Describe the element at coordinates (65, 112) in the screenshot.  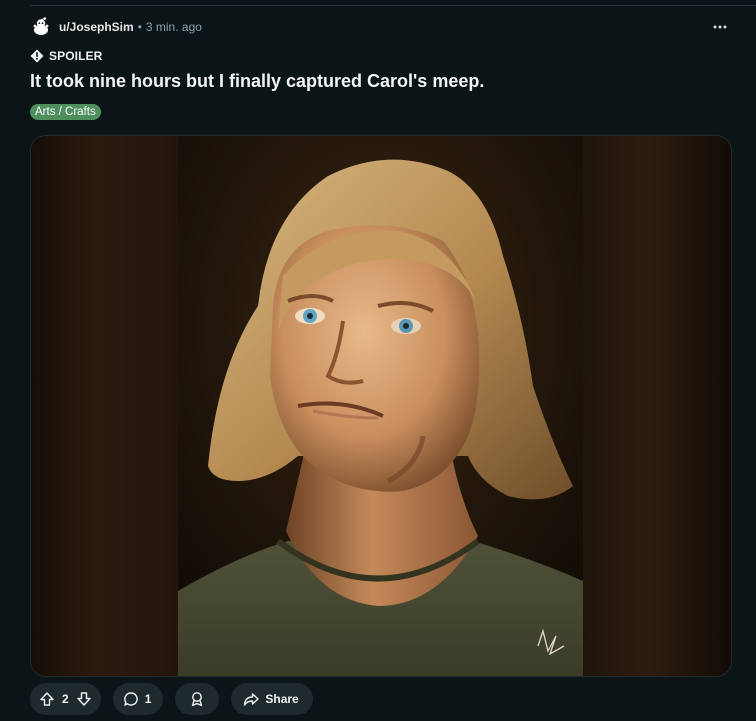
I see `post-flair: Arts / Crafts` at that location.